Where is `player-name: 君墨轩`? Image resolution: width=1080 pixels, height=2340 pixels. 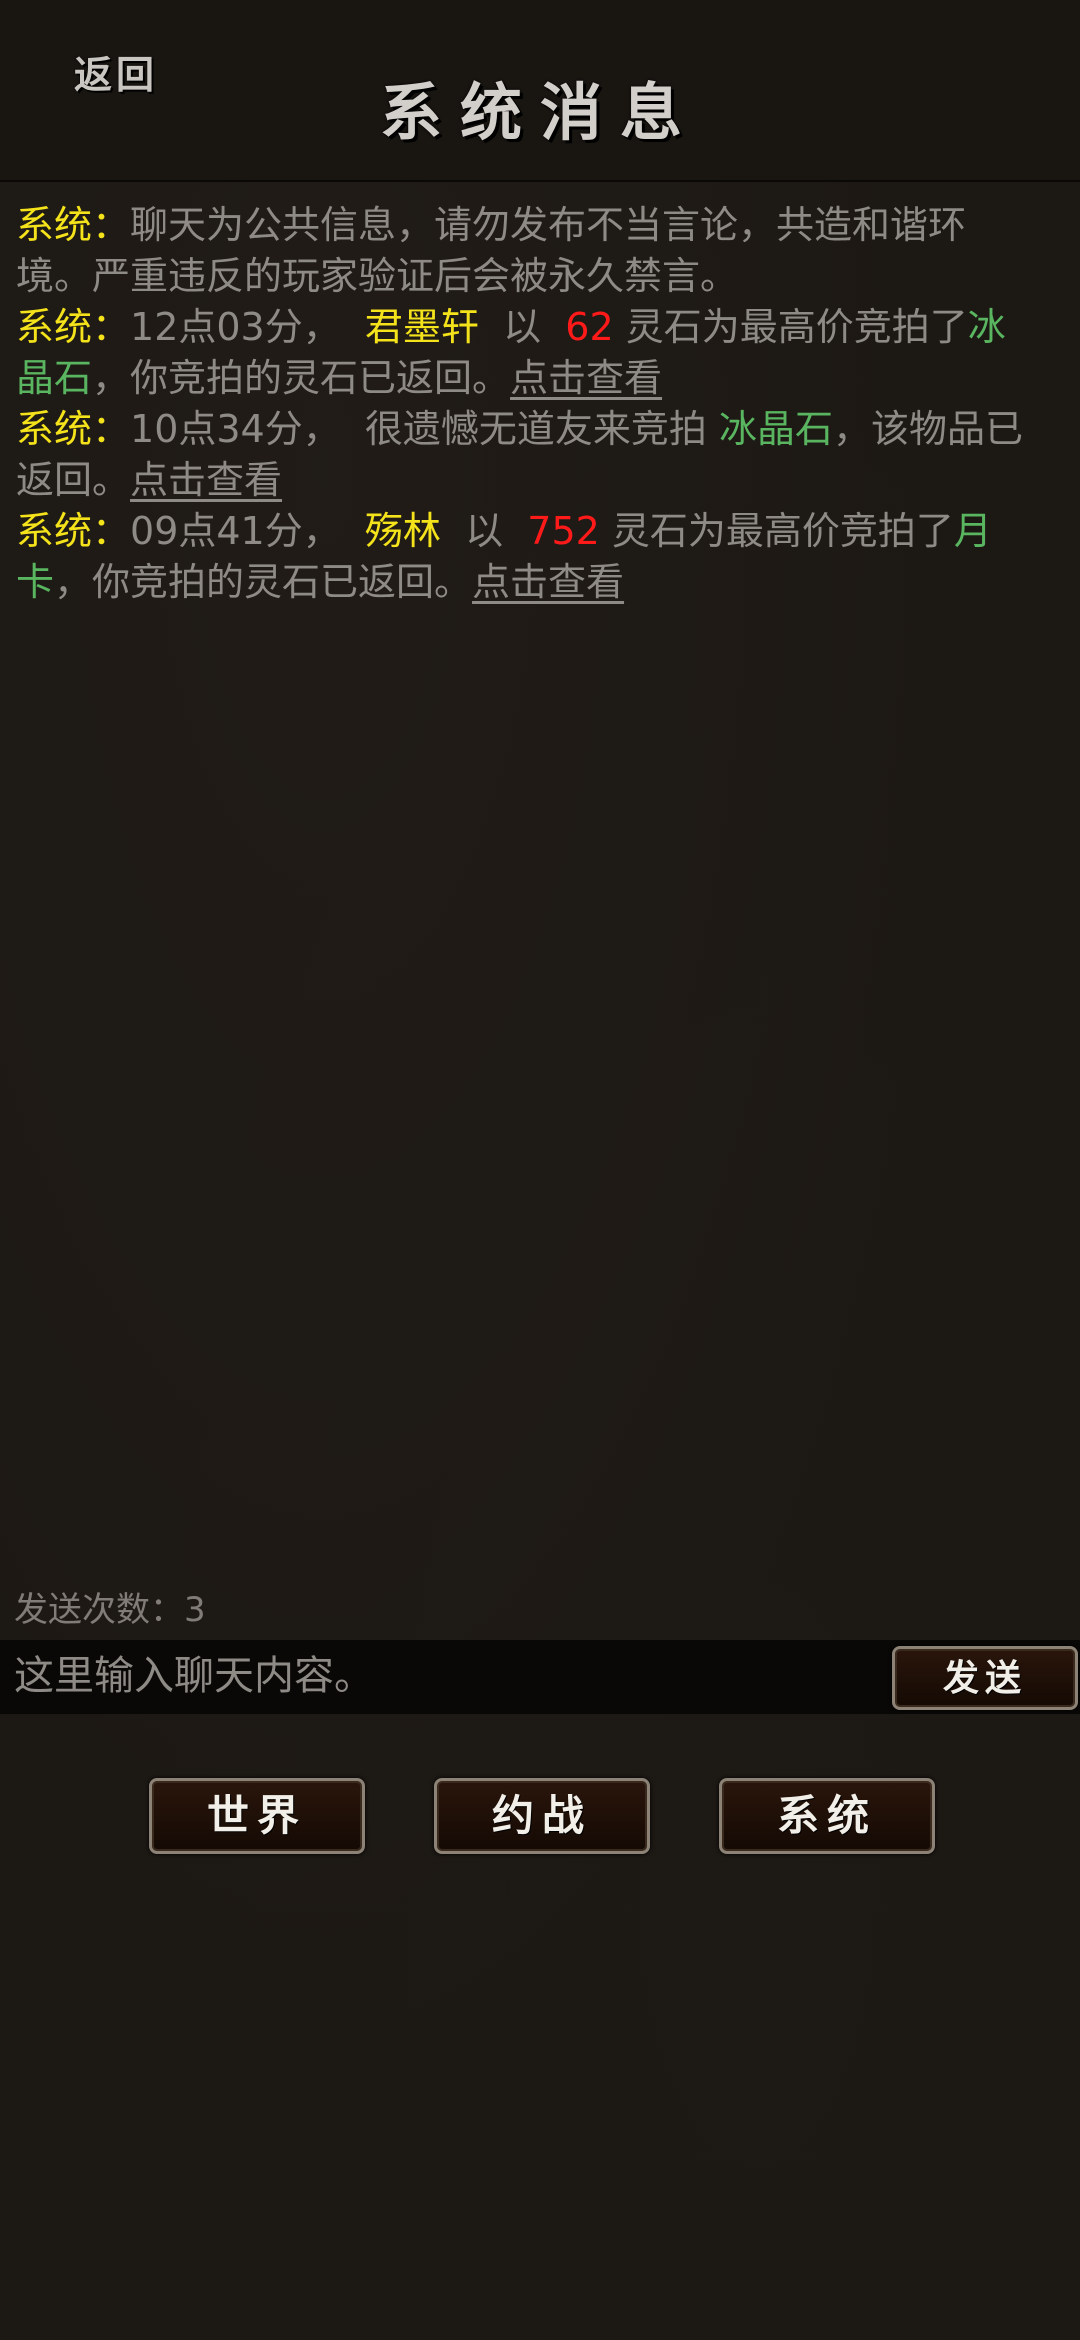 player-name: 君墨轩 is located at coordinates (421, 327).